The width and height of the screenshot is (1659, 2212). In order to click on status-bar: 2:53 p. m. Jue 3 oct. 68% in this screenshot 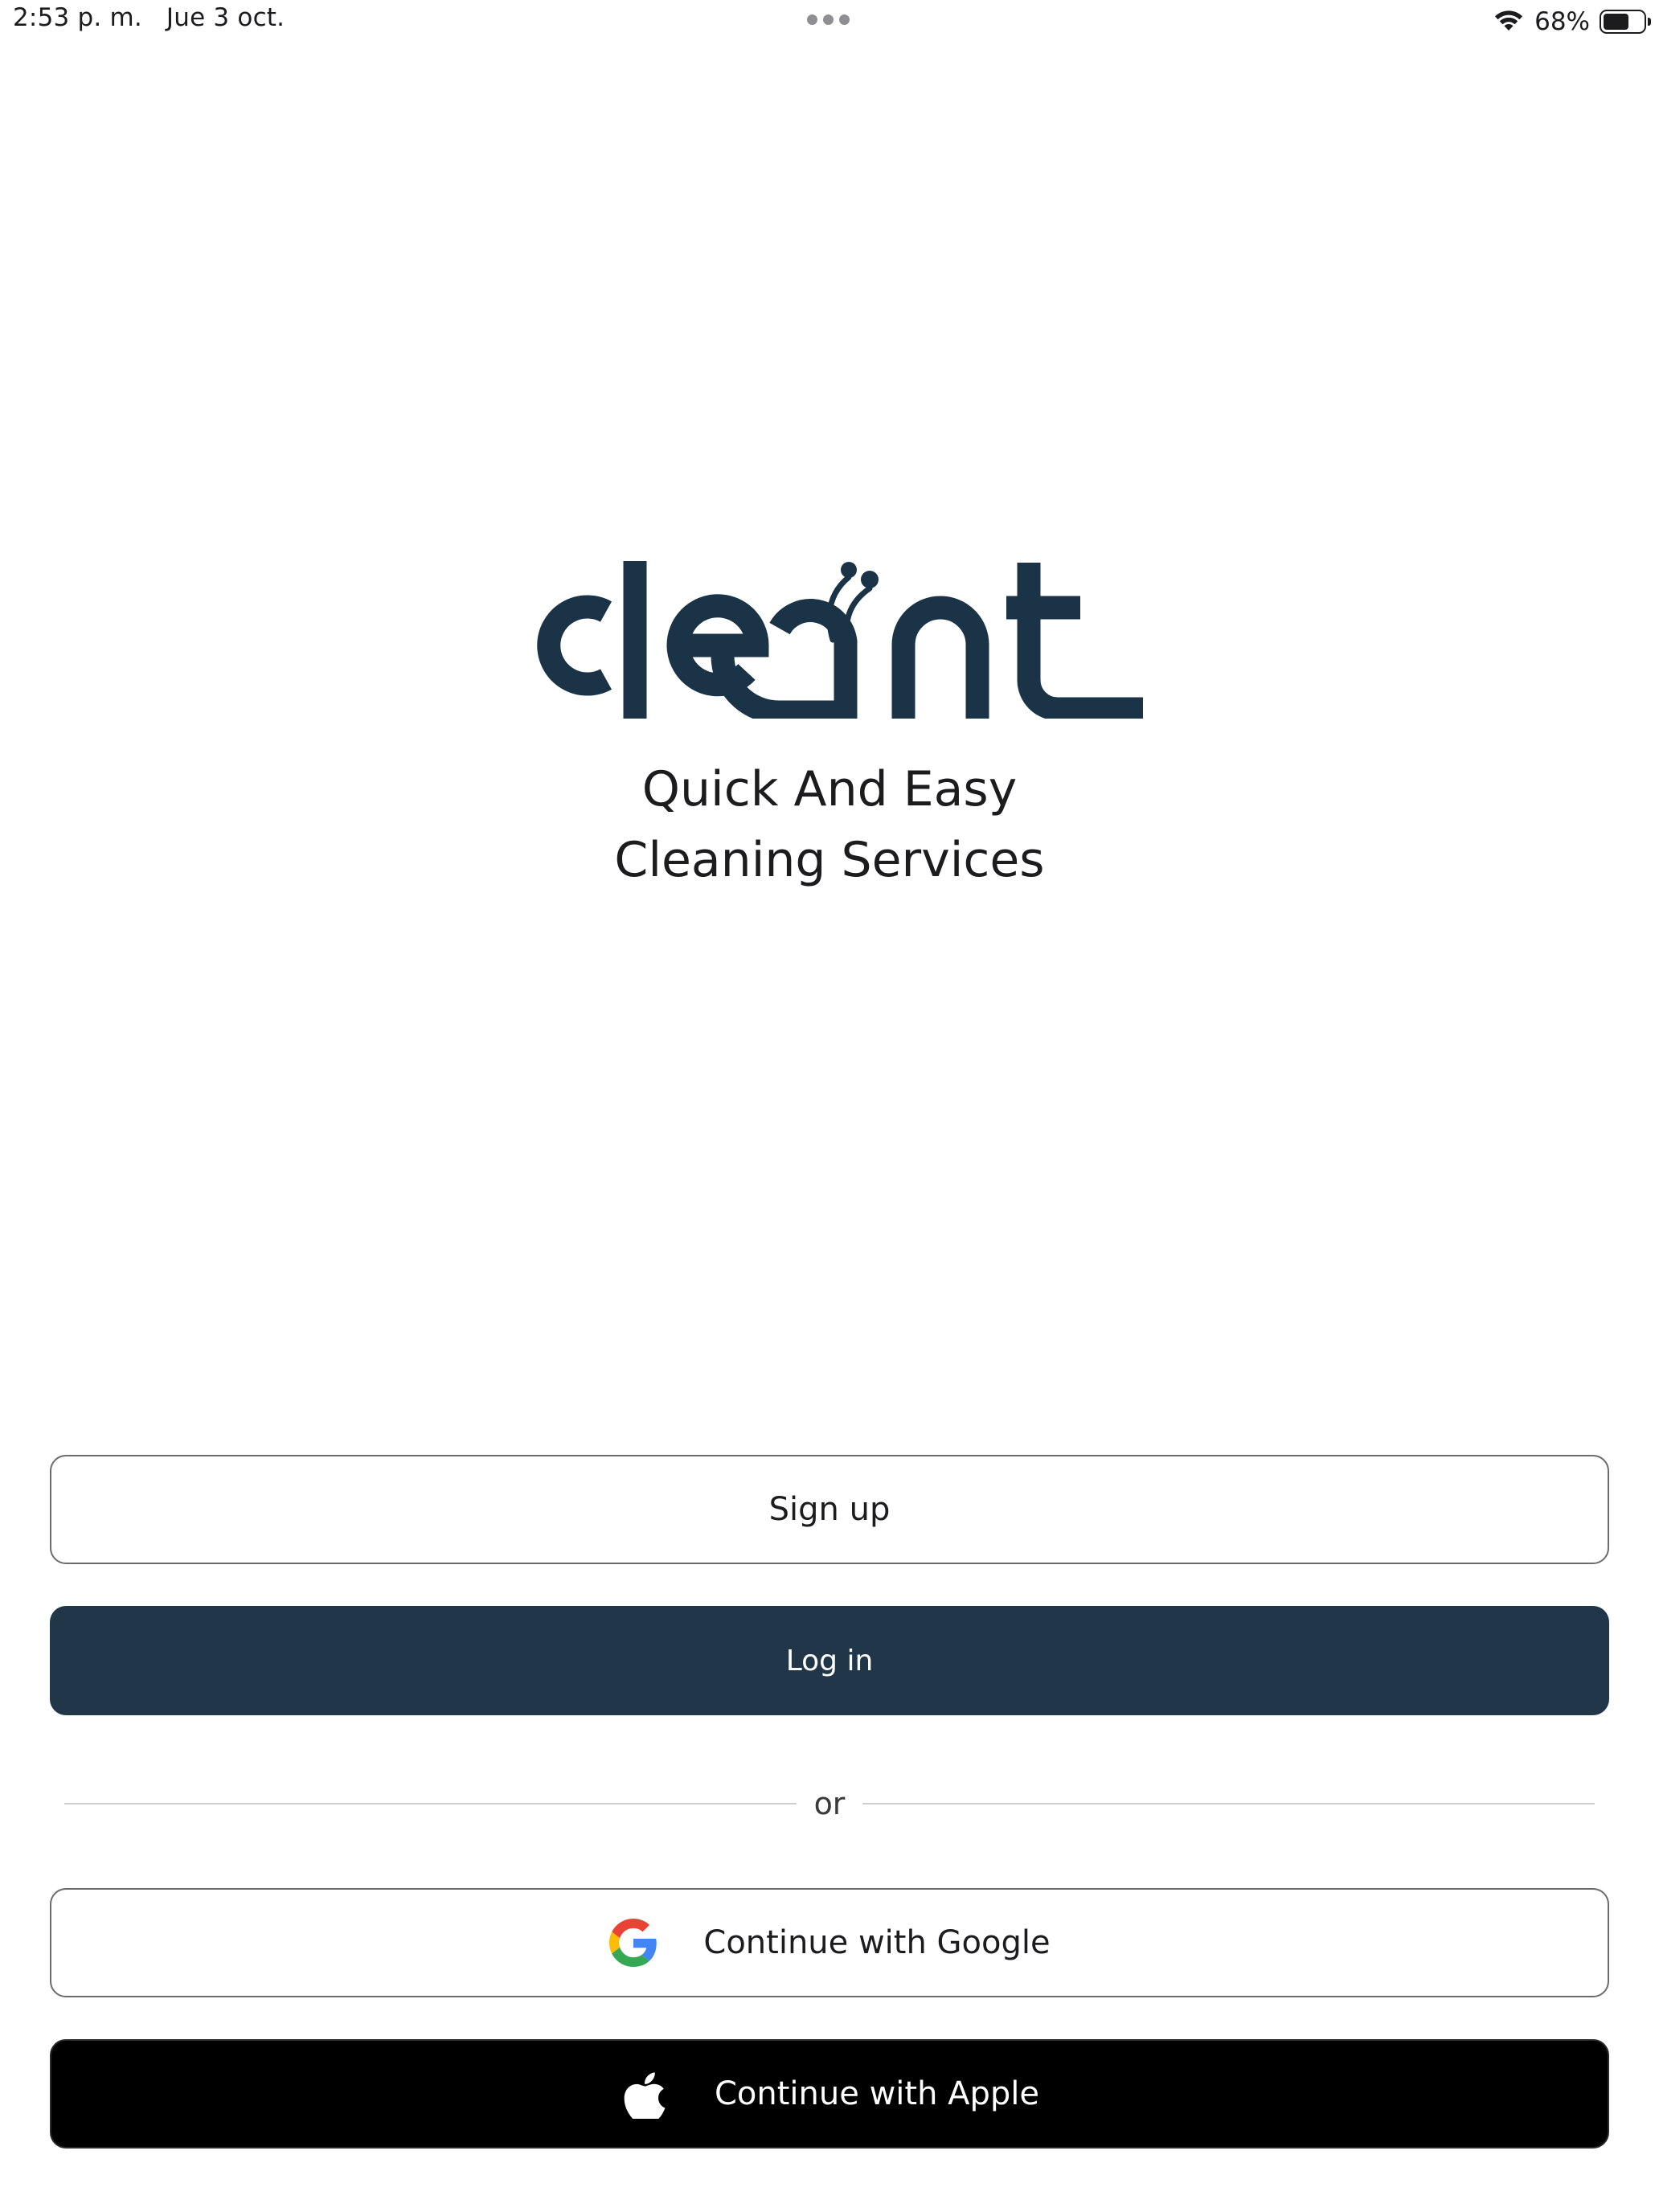, I will do `click(829, 21)`.